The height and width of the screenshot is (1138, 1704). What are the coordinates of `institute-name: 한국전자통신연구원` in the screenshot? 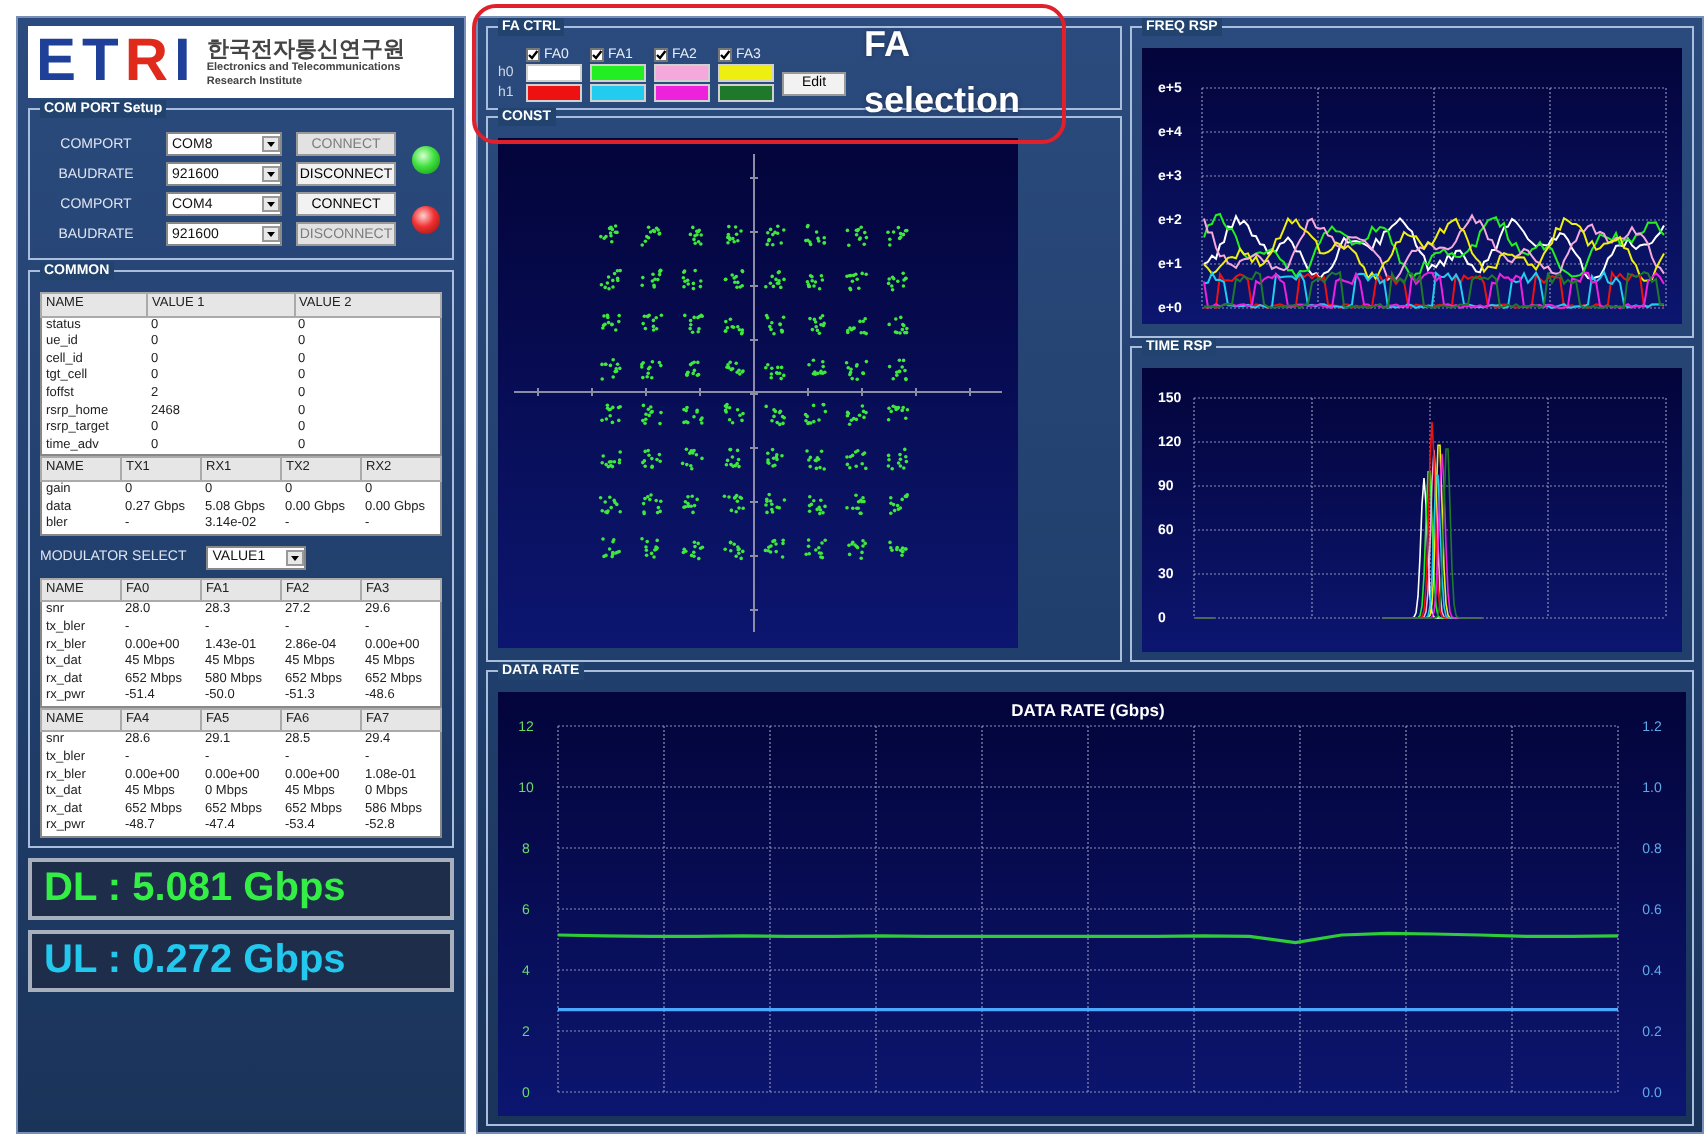 It's located at (305, 49).